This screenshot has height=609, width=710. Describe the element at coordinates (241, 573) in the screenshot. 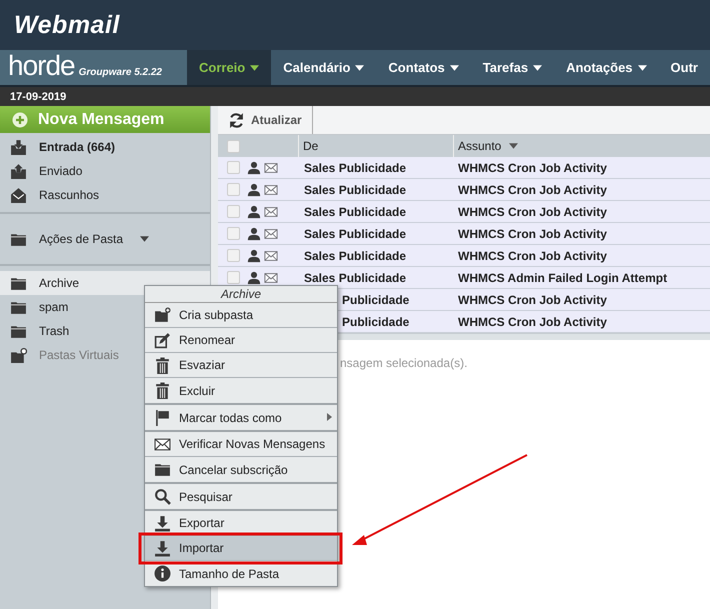

I see `menu-item: Tamanho de Pasta` at that location.